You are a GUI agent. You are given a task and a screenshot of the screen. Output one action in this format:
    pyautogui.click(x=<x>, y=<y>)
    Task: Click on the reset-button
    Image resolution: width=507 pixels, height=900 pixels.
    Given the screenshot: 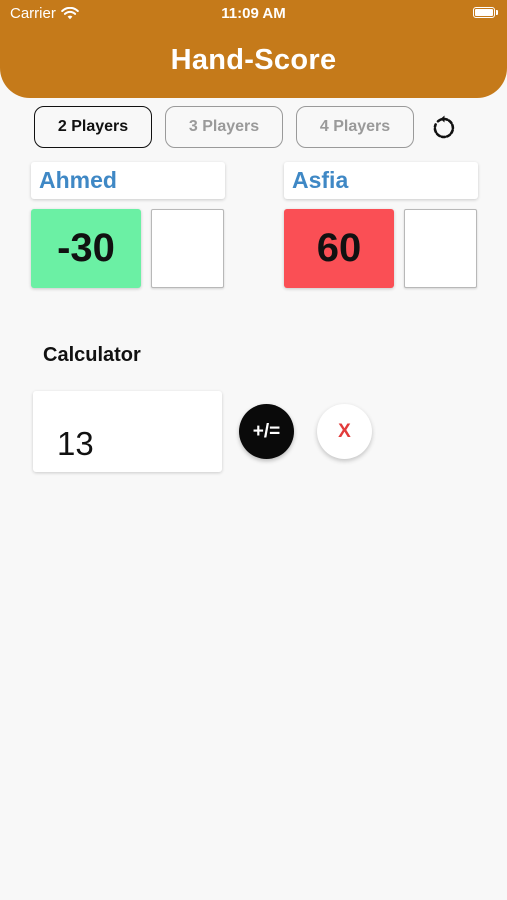 What is the action you would take?
    pyautogui.click(x=444, y=128)
    